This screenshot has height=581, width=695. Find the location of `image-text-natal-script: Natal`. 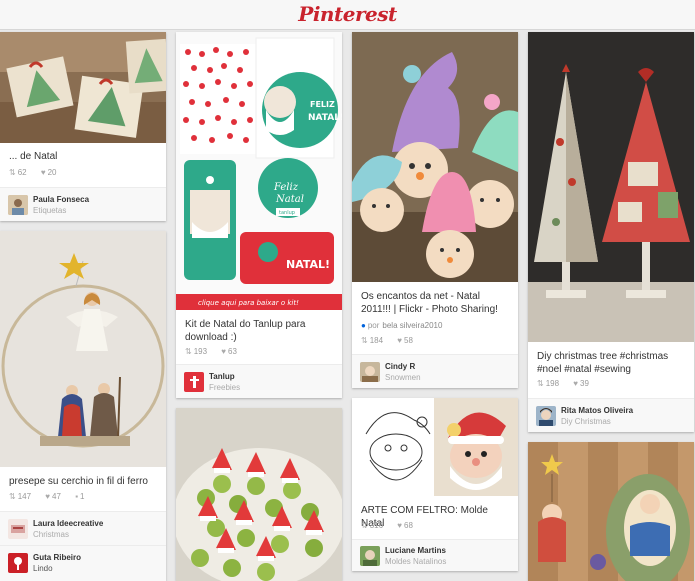

image-text-natal-script: Natal is located at coordinates (289, 199).